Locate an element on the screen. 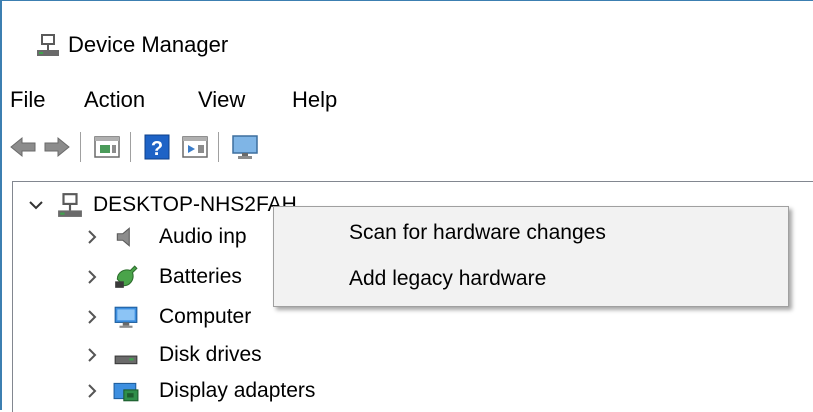 The height and width of the screenshot is (412, 813). context-menu-item-label: Add legacy hardware is located at coordinates (448, 278).